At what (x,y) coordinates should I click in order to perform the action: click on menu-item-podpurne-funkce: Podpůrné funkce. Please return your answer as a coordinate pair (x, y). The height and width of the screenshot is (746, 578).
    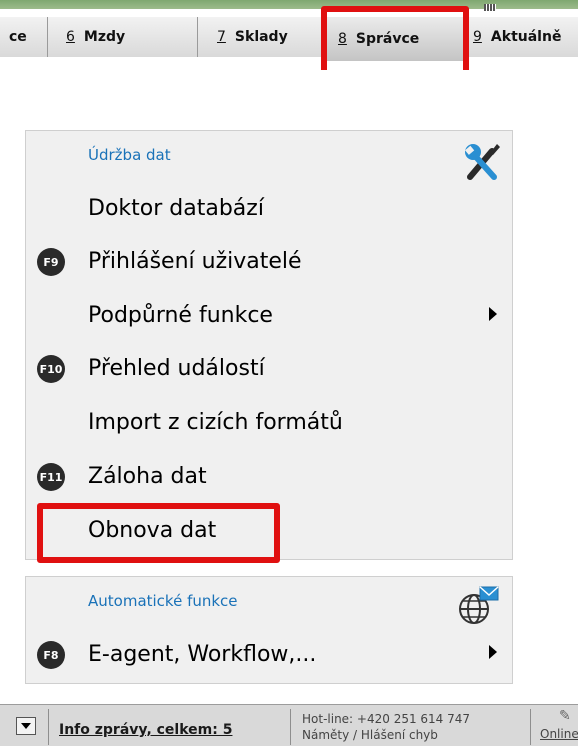
    Looking at the image, I should click on (180, 315).